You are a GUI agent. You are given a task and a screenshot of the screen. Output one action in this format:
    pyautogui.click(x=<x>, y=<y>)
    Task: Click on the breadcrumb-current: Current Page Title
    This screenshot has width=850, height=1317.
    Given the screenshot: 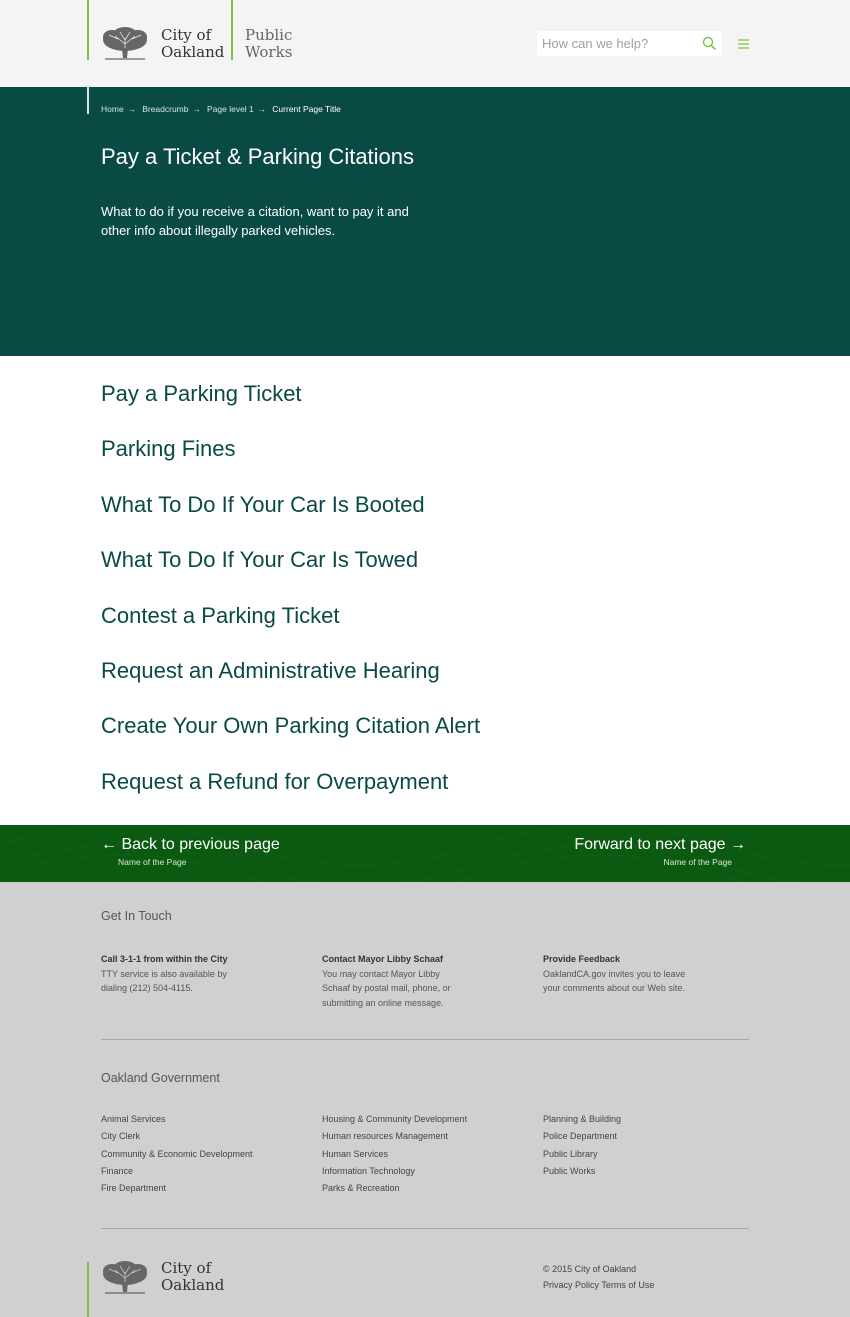 What is the action you would take?
    pyautogui.click(x=306, y=109)
    